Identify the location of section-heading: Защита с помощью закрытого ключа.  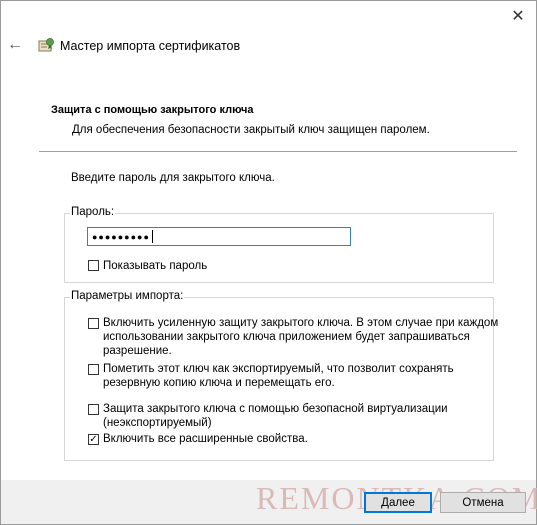
(152, 110).